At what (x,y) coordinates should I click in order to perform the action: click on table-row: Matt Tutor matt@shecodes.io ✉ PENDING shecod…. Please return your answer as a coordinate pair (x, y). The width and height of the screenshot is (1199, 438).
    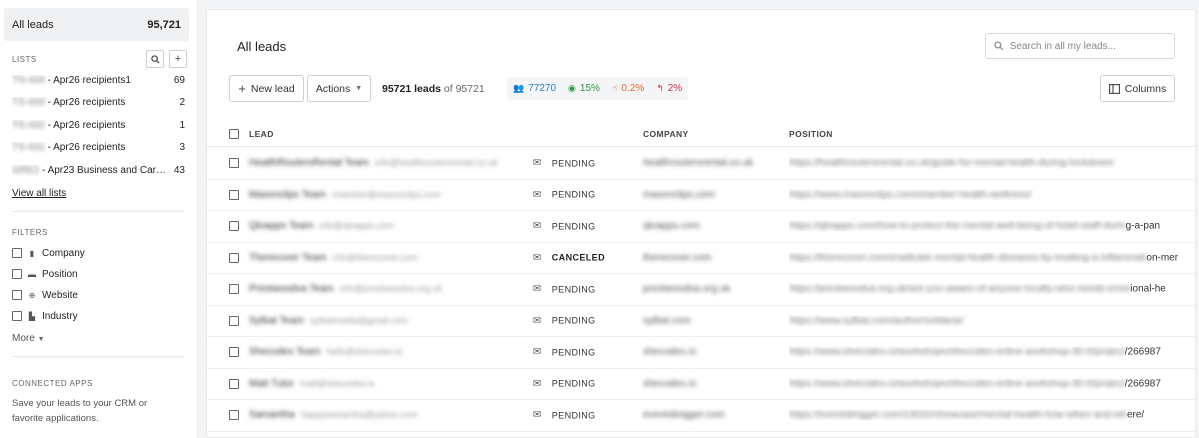
    Looking at the image, I should click on (701, 384).